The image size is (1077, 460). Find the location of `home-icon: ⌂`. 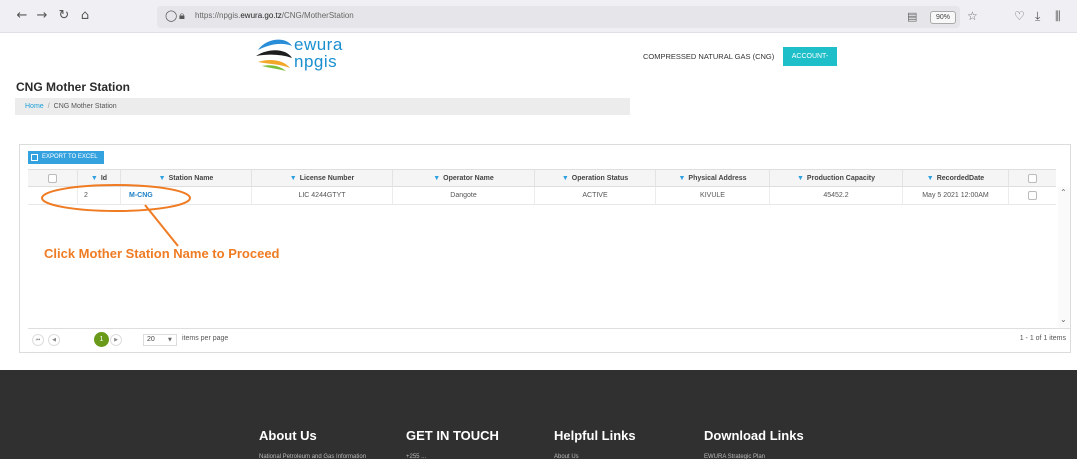

home-icon: ⌂ is located at coordinates (85, 16).